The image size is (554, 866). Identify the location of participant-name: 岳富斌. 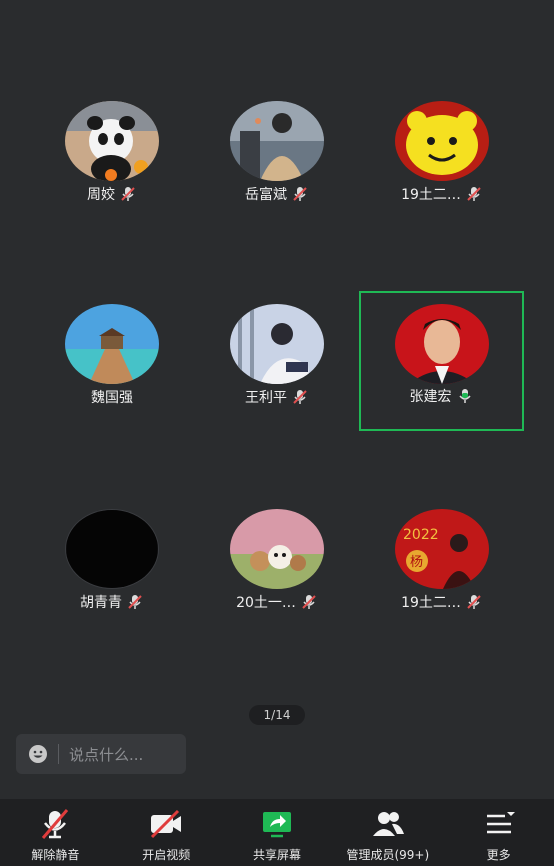
(266, 195).